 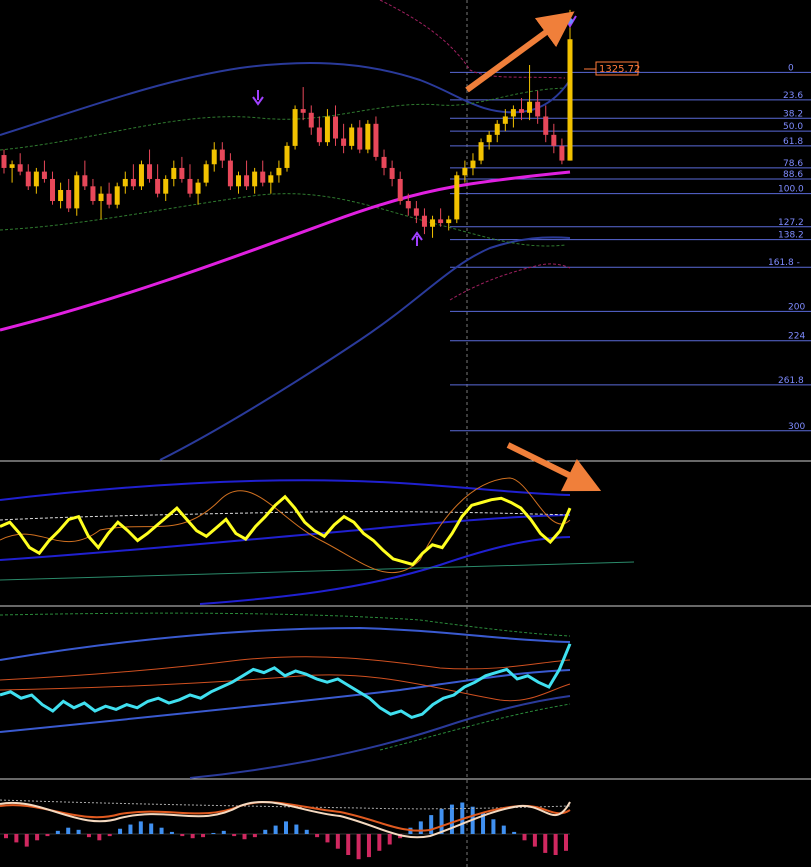 I want to click on osc-green-dashed, so click(x=285, y=624).